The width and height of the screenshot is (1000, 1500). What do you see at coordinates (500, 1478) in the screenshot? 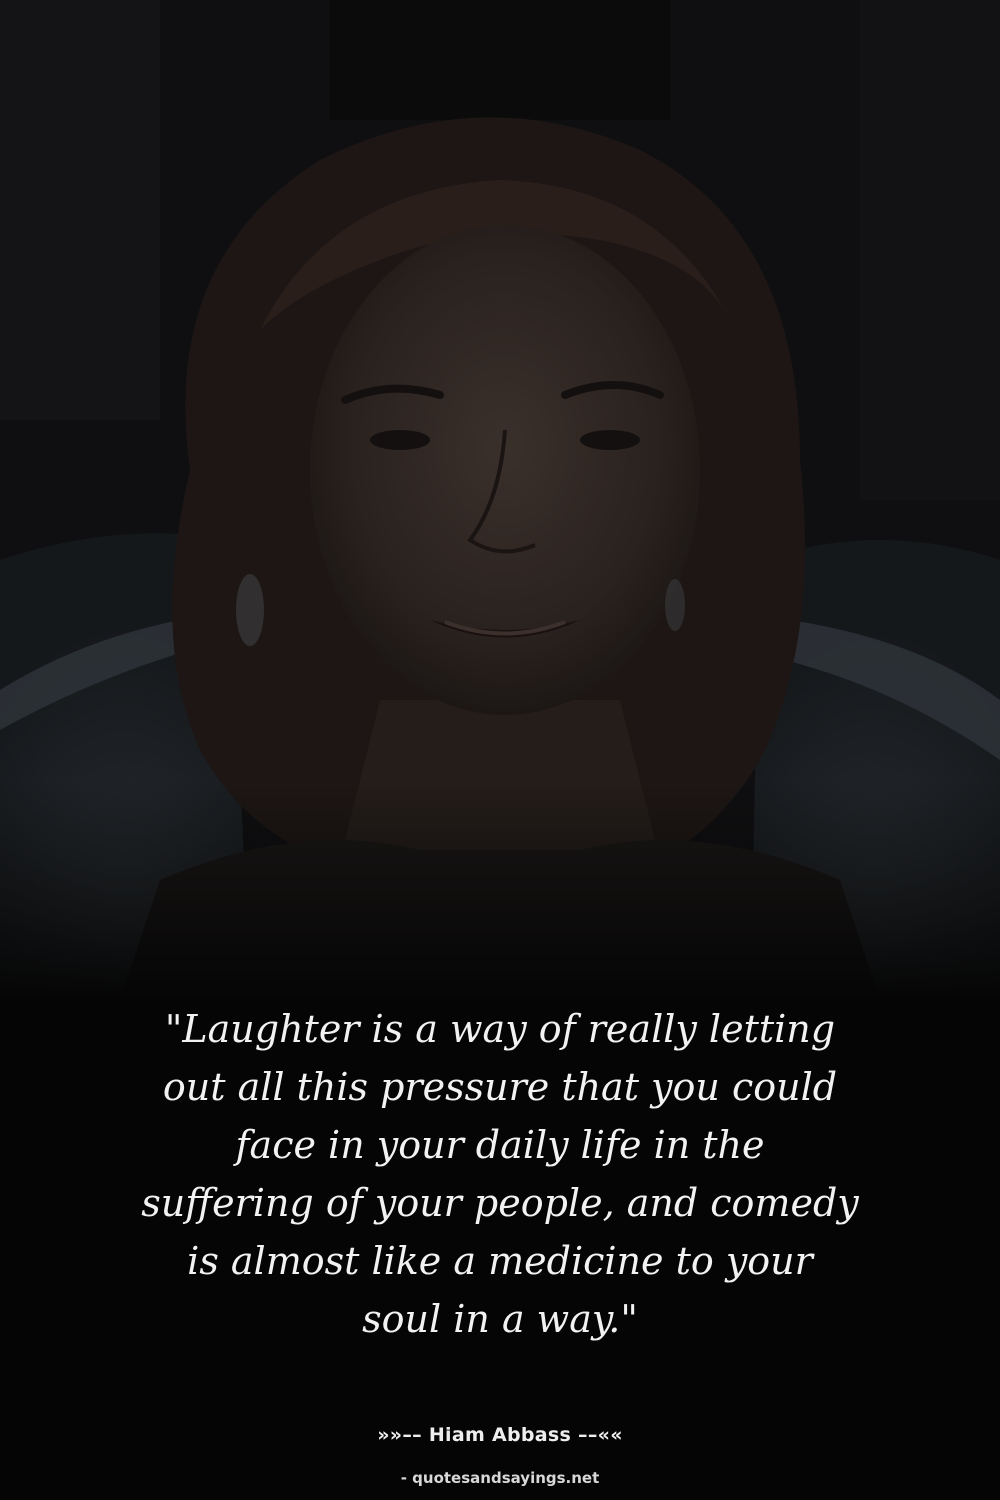
I see `source-credit: - quotesandsayings.net` at bounding box center [500, 1478].